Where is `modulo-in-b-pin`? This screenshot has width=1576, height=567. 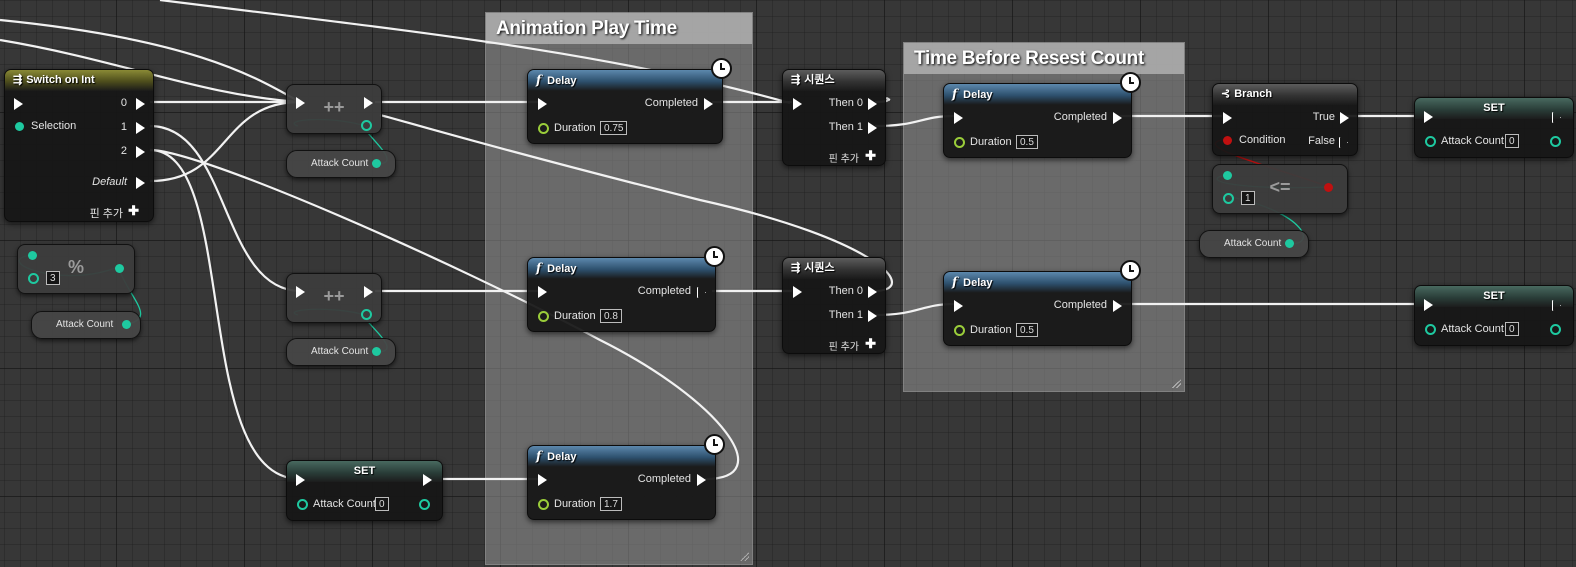
modulo-in-b-pin is located at coordinates (33, 278).